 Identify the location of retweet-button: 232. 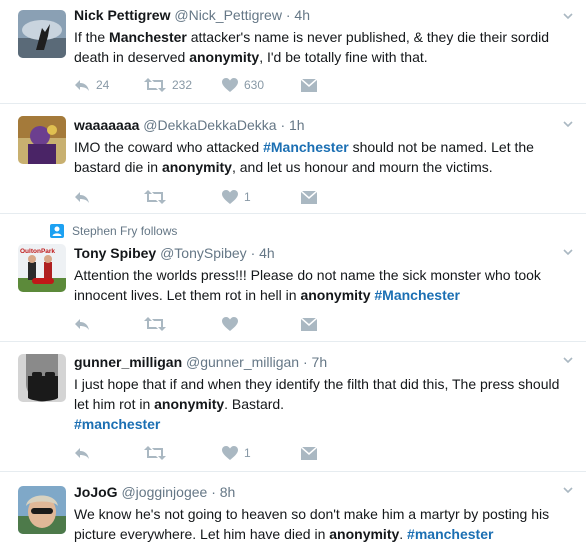
(183, 85).